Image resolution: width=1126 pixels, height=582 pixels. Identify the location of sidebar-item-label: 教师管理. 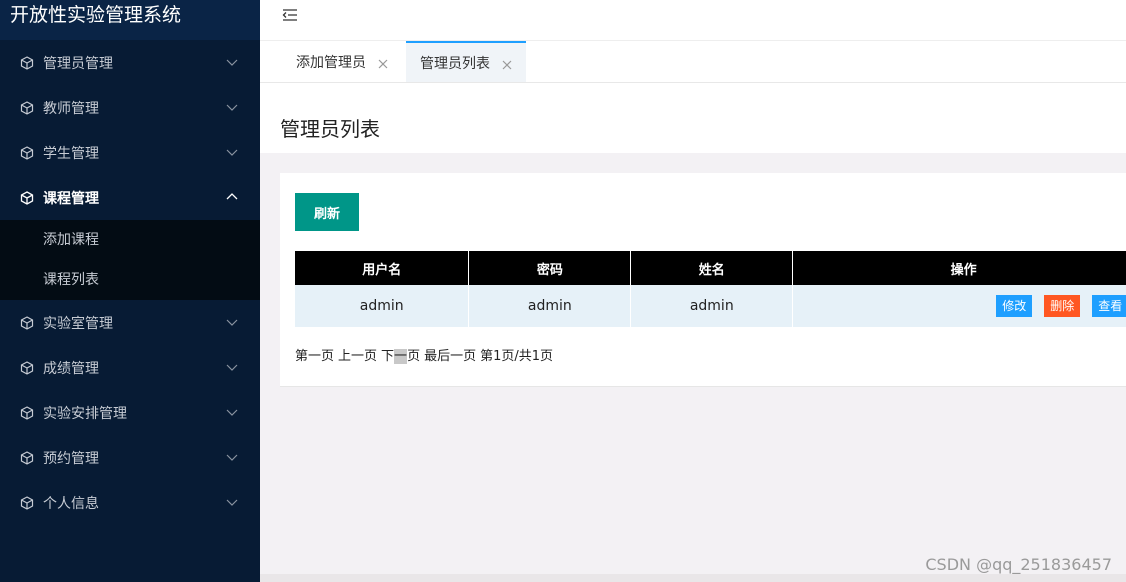
(71, 108).